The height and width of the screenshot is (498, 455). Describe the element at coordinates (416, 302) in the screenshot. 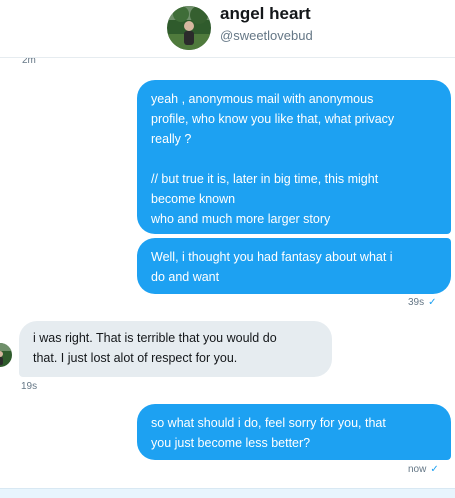

I see `timestamp: 39s` at that location.